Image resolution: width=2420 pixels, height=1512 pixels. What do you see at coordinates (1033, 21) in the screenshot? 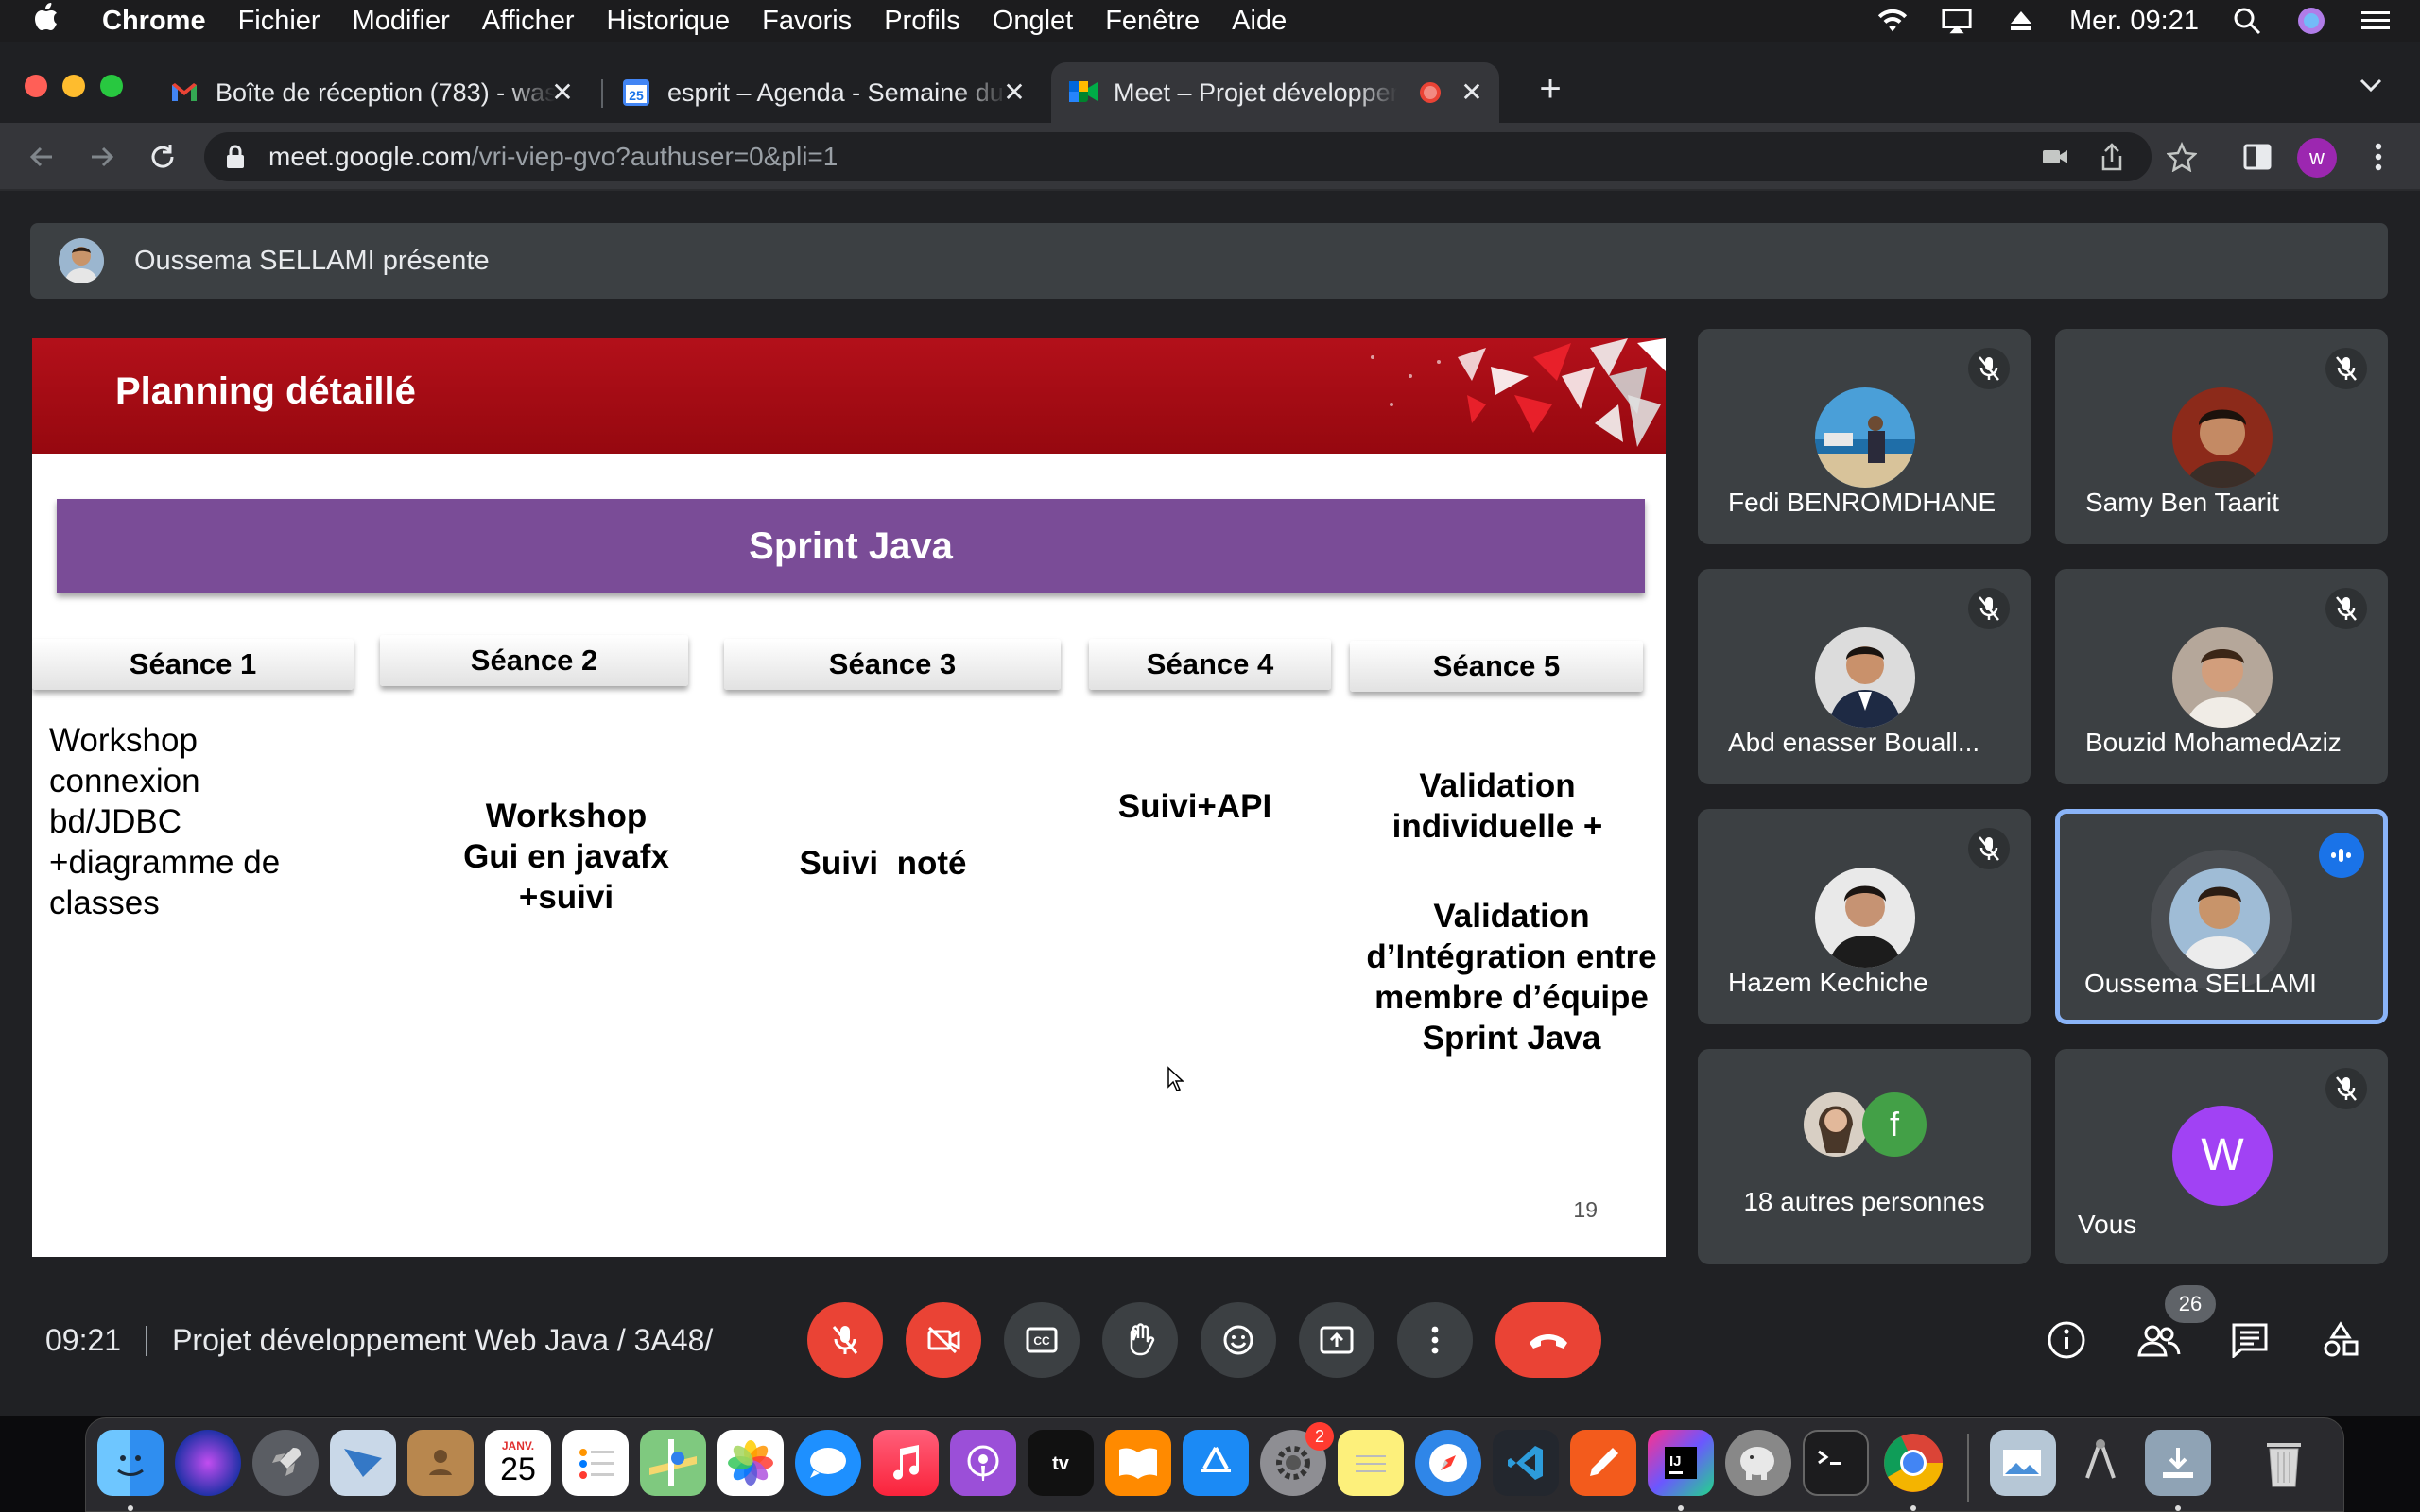
I see `menu-onglet: Onglet` at bounding box center [1033, 21].